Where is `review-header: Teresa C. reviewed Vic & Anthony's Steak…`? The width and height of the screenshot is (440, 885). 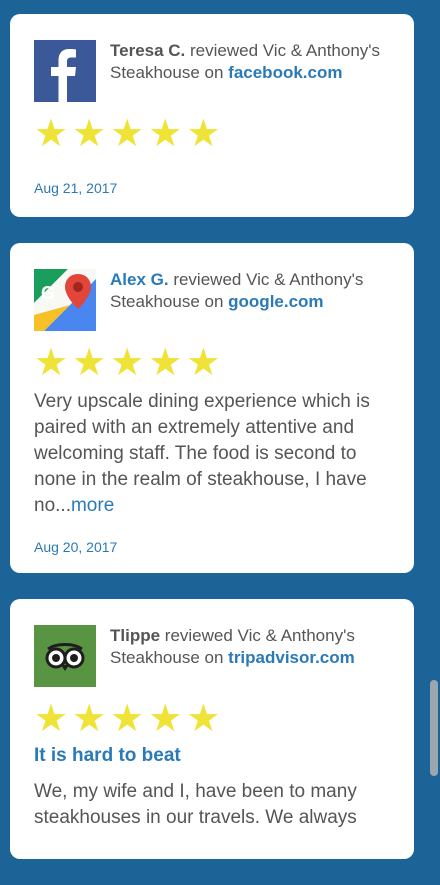 review-header: Teresa C. reviewed Vic & Anthony's Steak… is located at coordinates (212, 71).